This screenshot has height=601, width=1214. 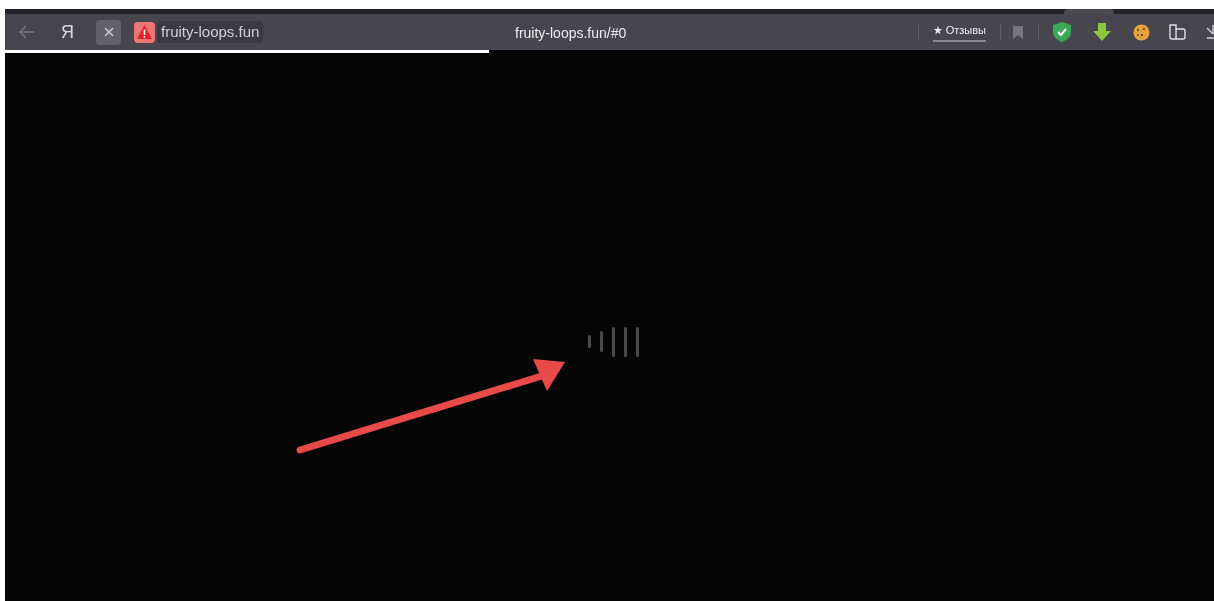 I want to click on stop-button, so click(x=108, y=32).